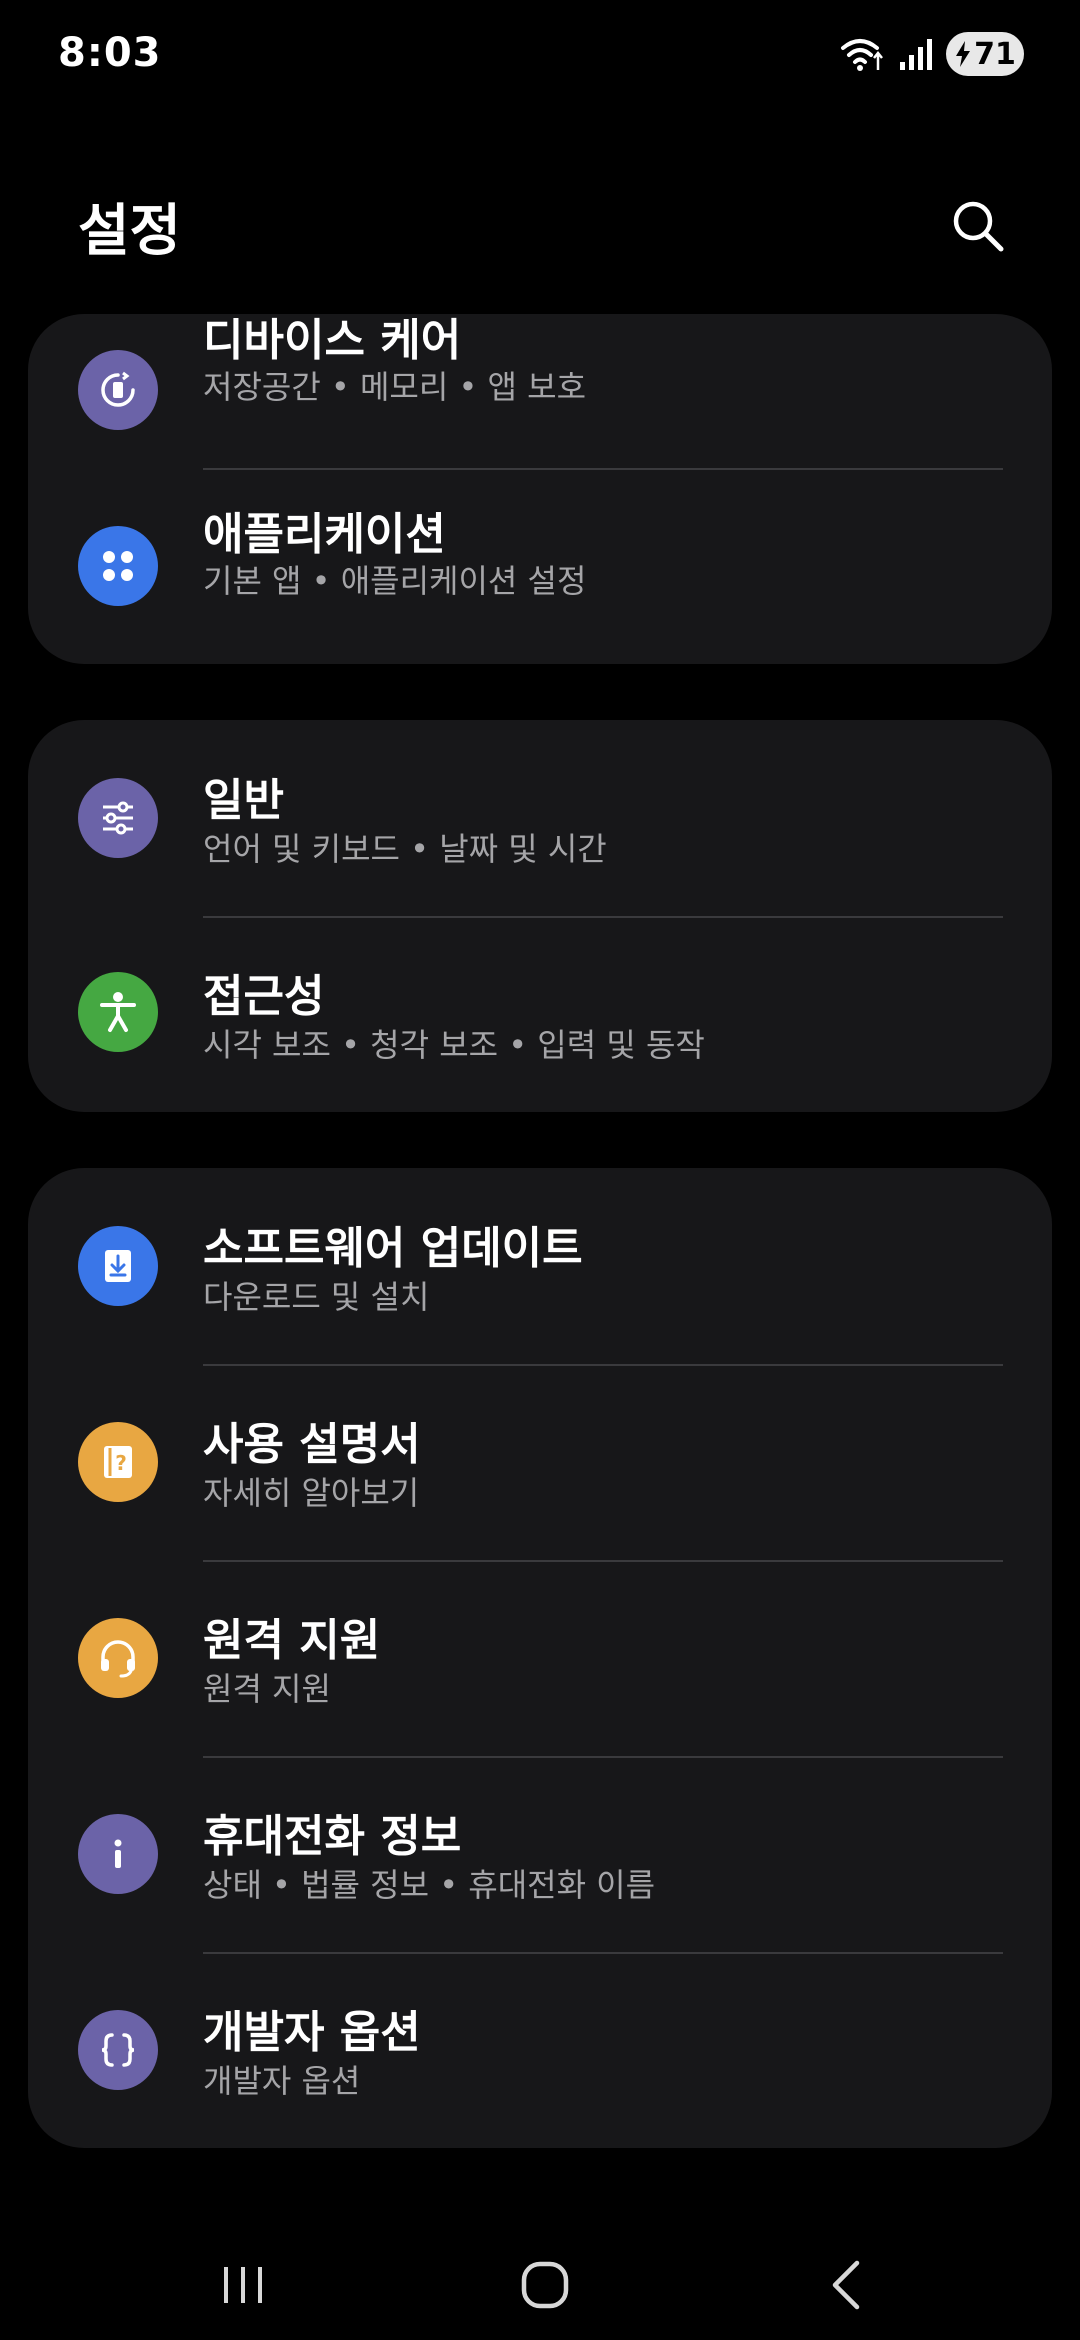  Describe the element at coordinates (540, 1462) in the screenshot. I see `settings-item-user-manual: ? 사용 설명서 자세히 알아보기` at that location.